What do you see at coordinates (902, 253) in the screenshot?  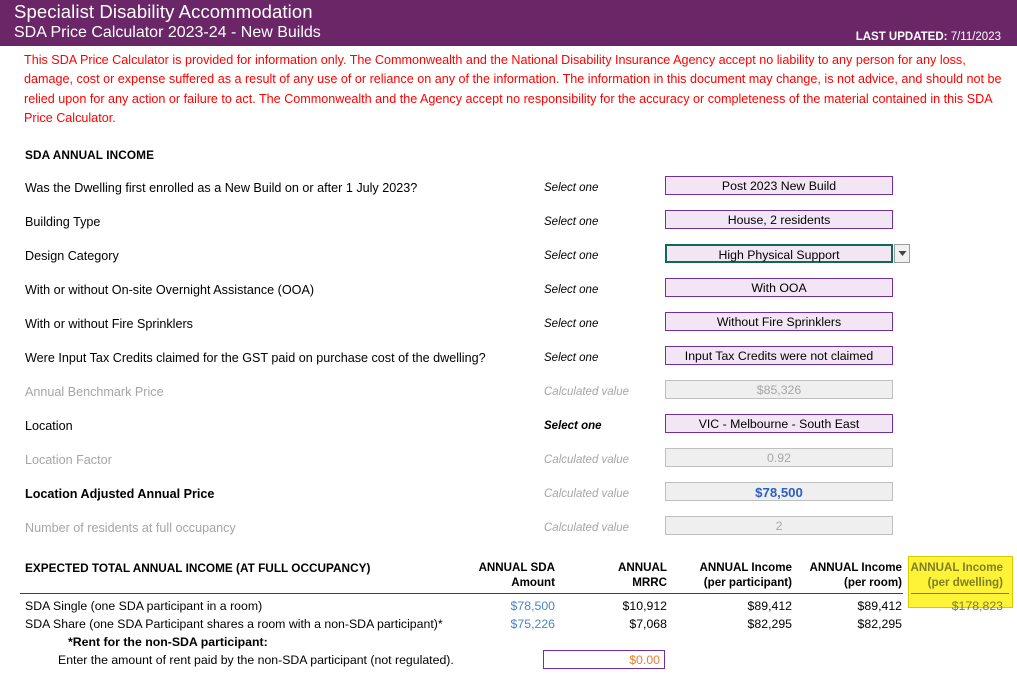 I see `chevron-down-icon` at bounding box center [902, 253].